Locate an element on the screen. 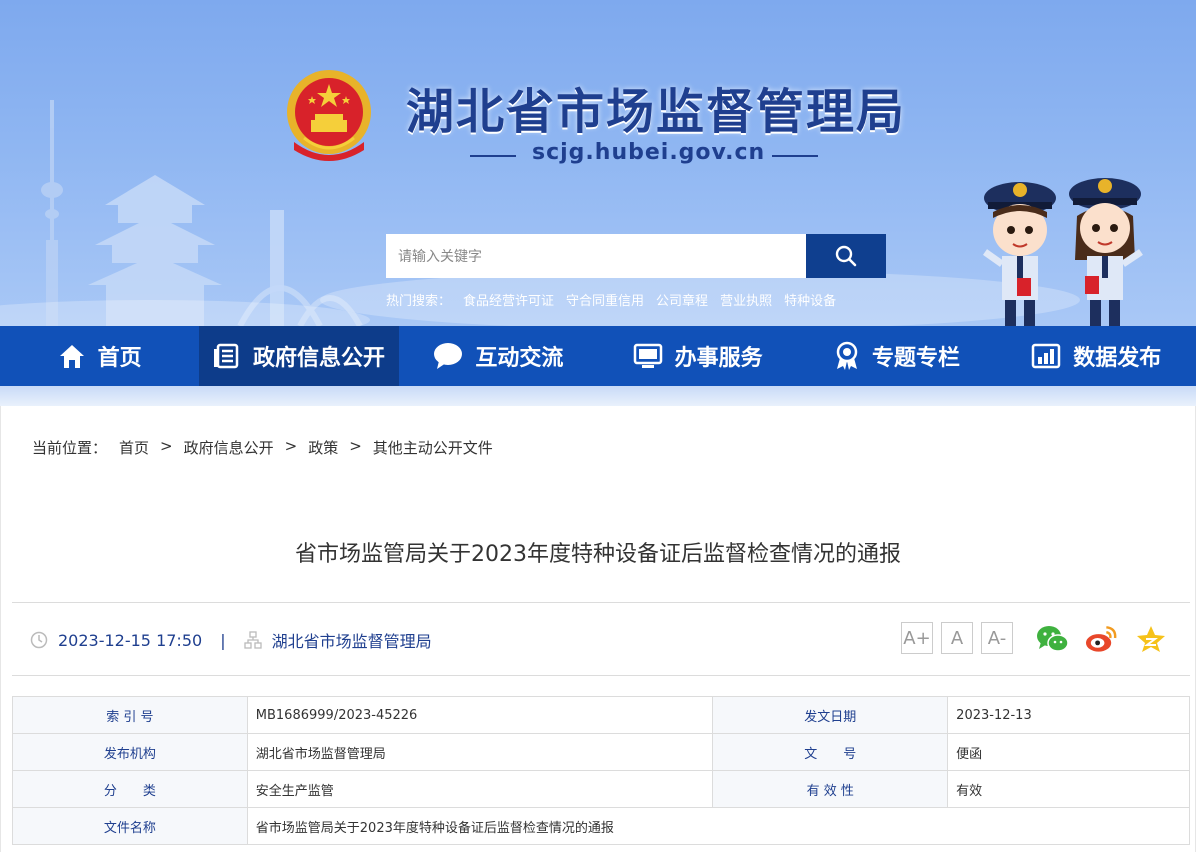 This screenshot has height=852, width=1196. publisher: 湖北省市场监督管理局 is located at coordinates (351, 641).